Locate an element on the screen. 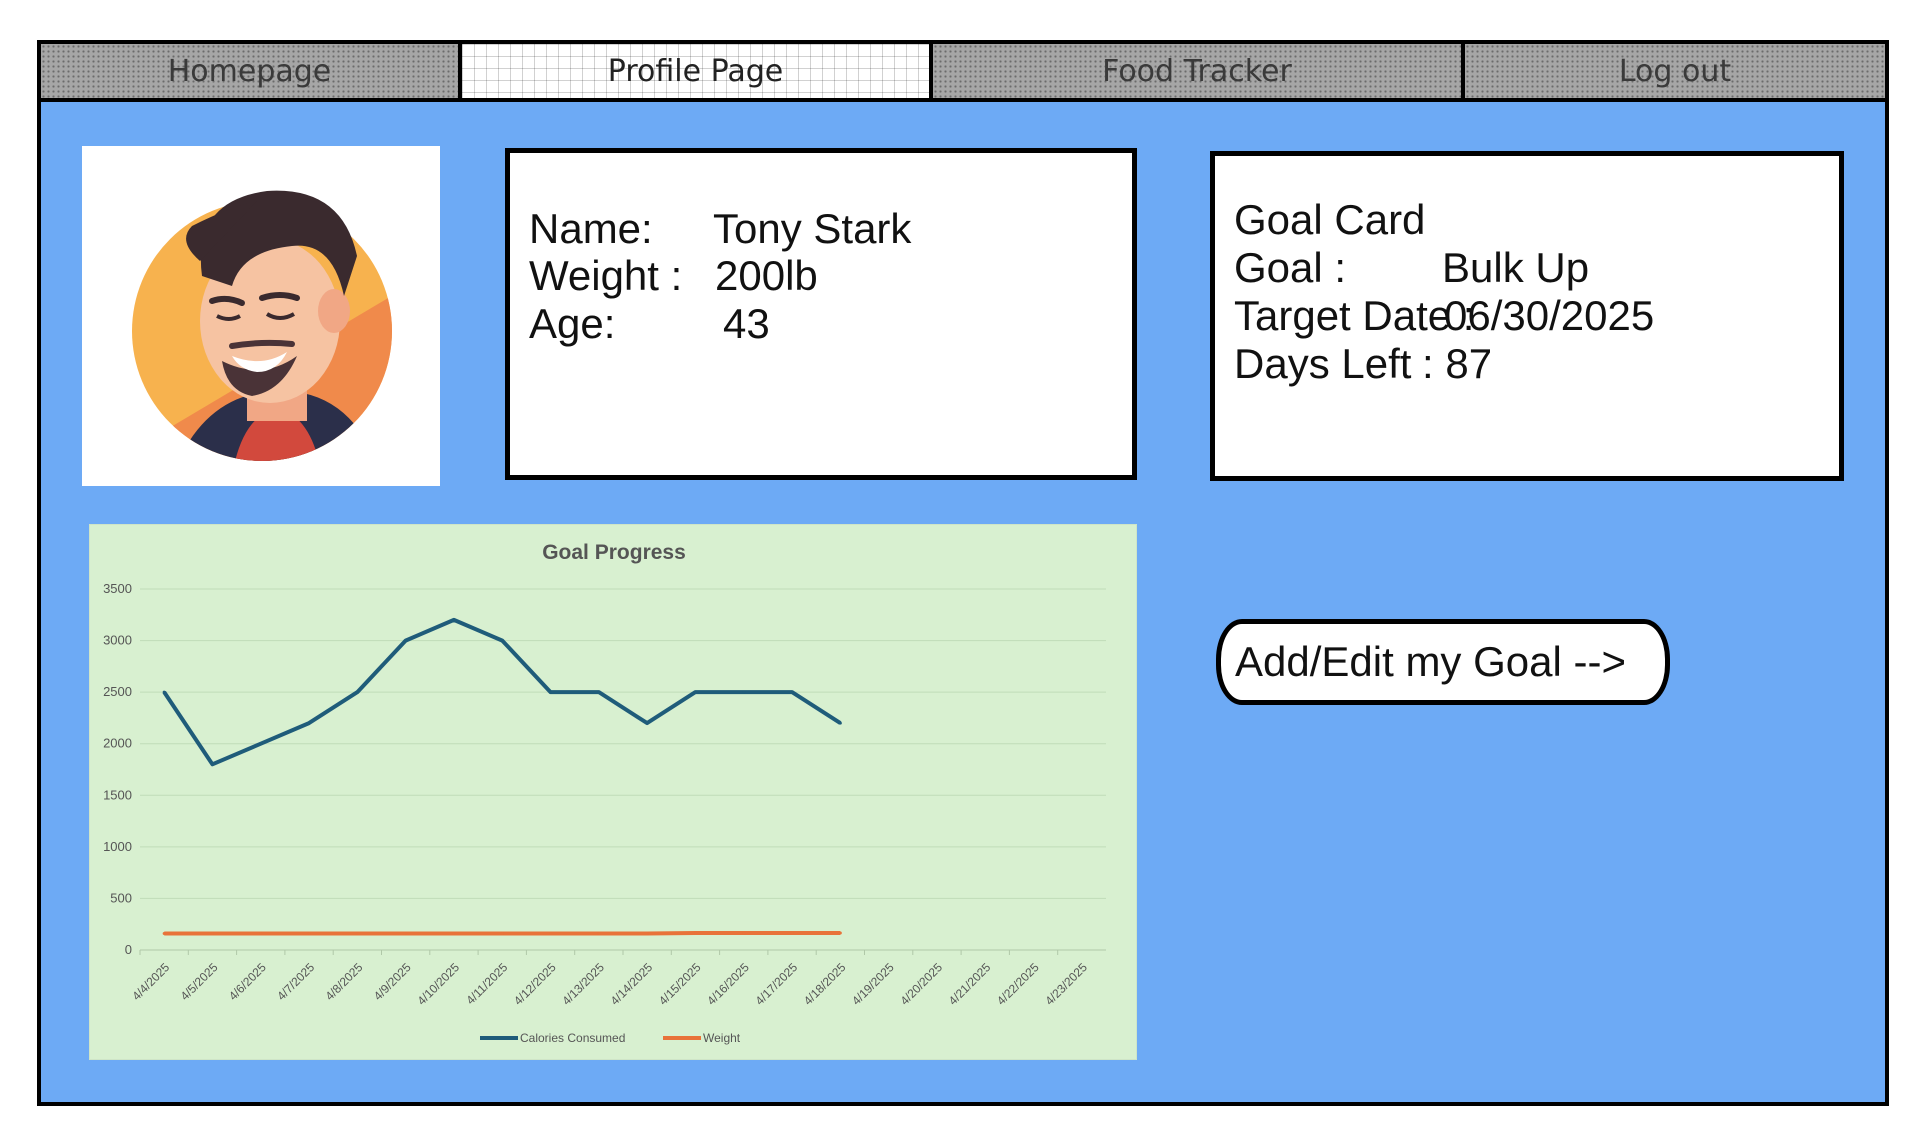 The width and height of the screenshot is (1920, 1139). y-tick-label: 2500 is located at coordinates (117, 691).